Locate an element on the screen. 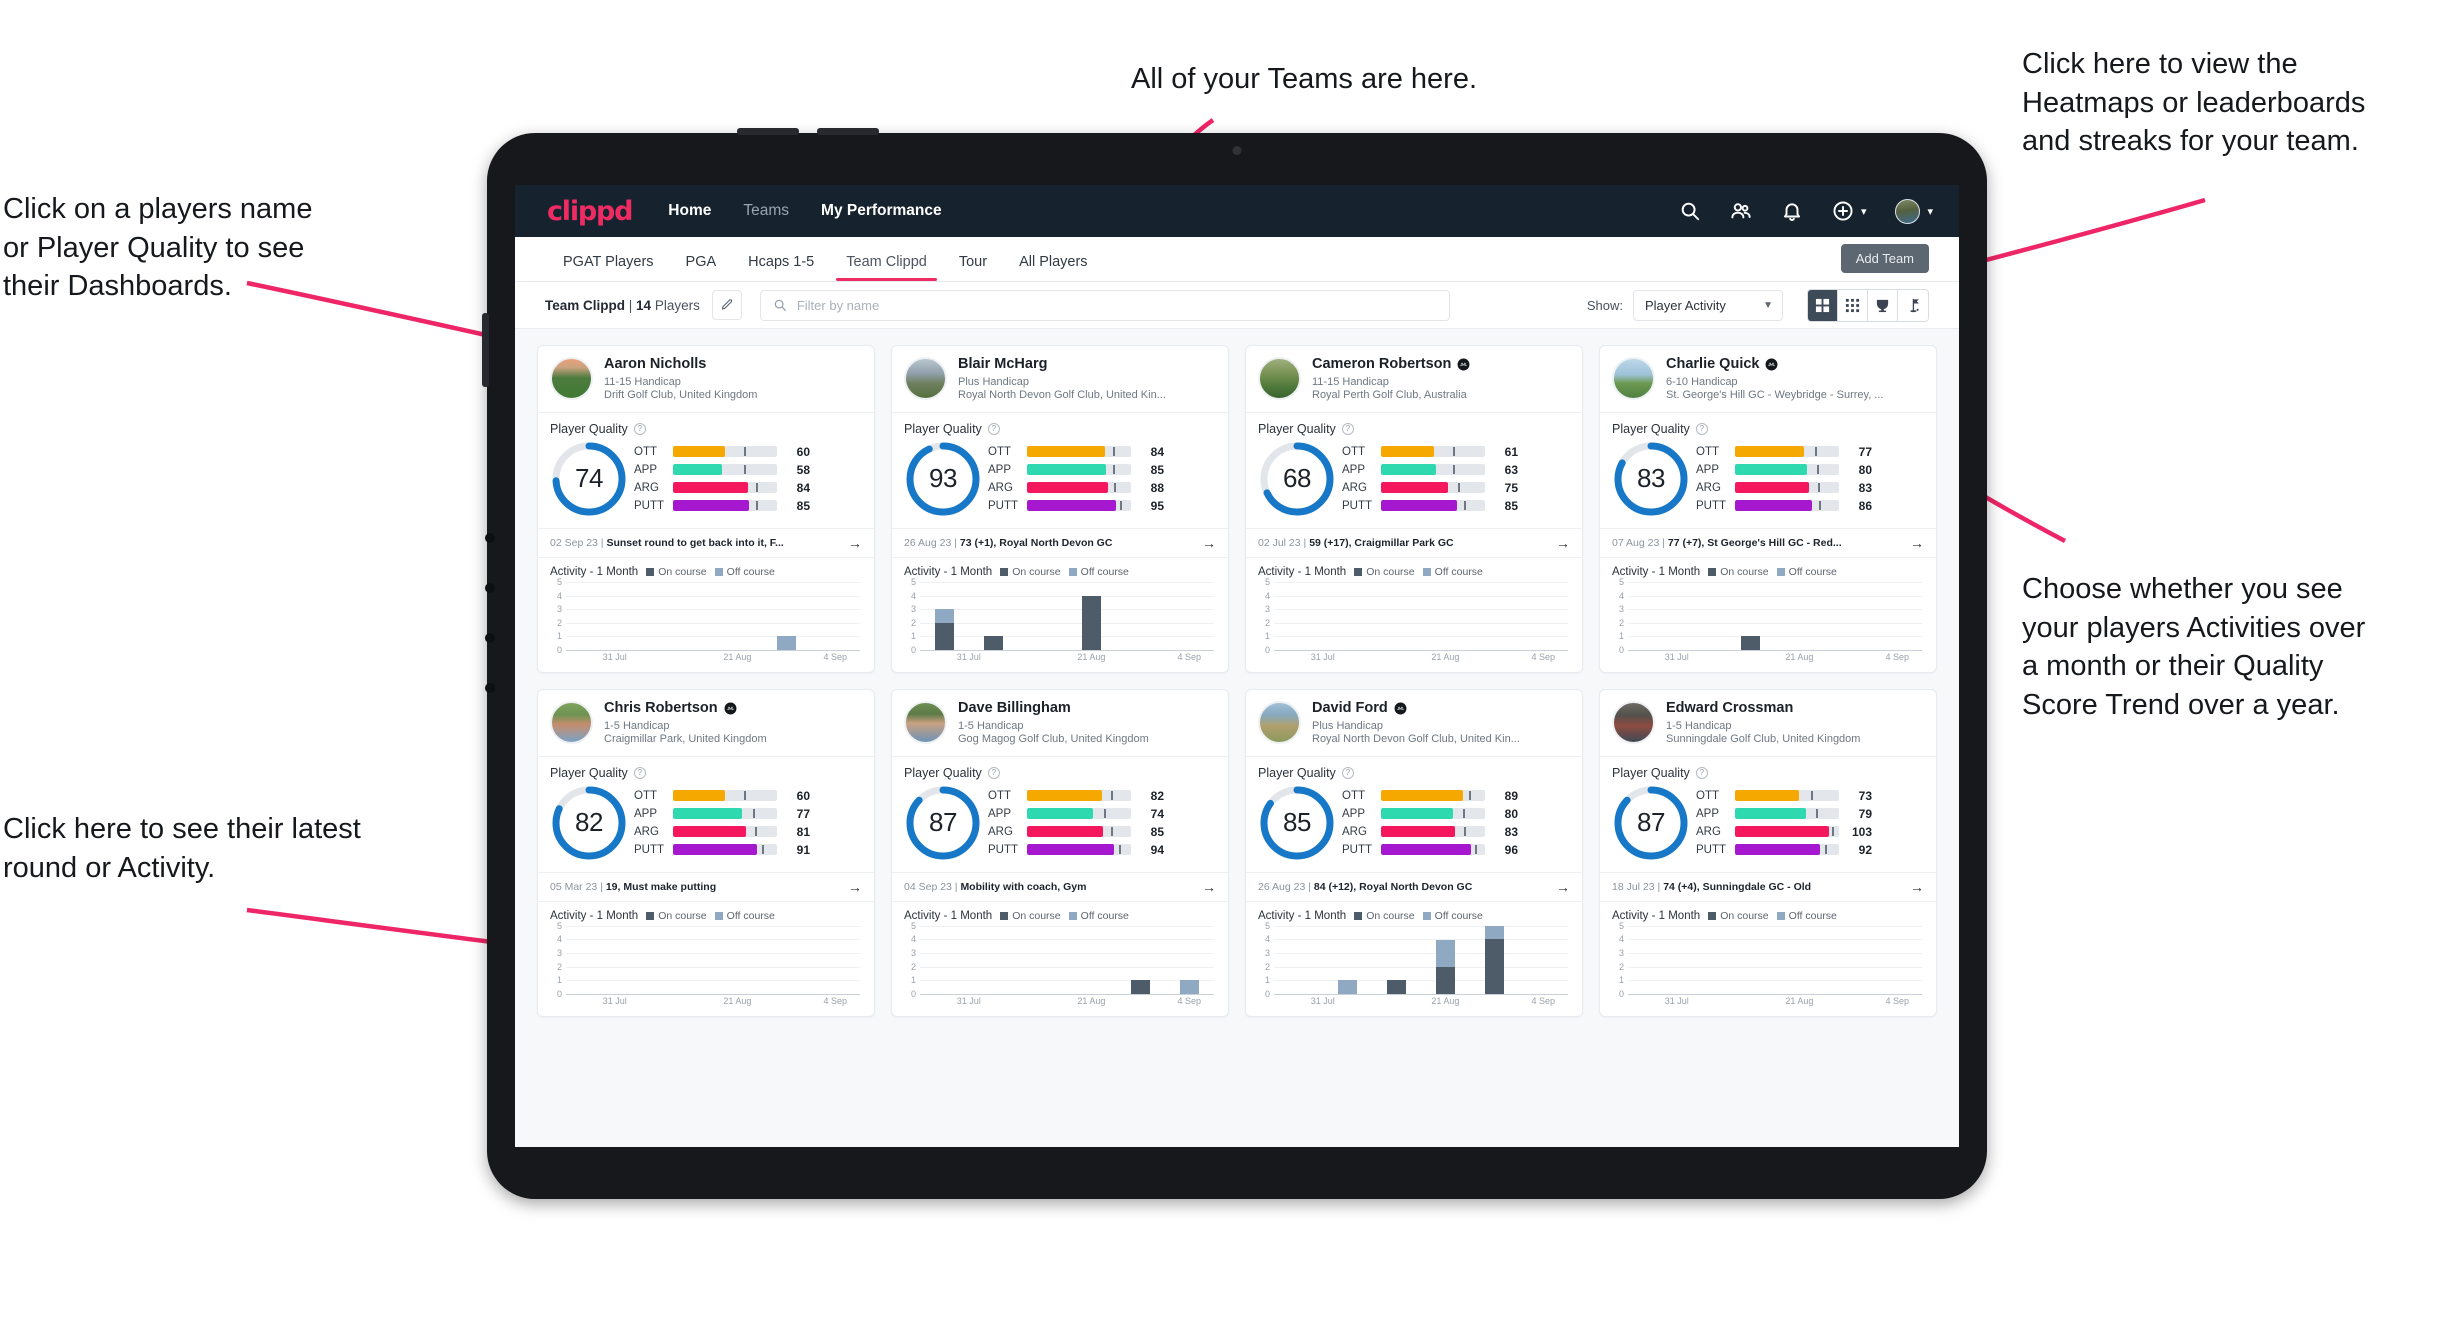  player-quality-ring: 87 is located at coordinates (943, 823).